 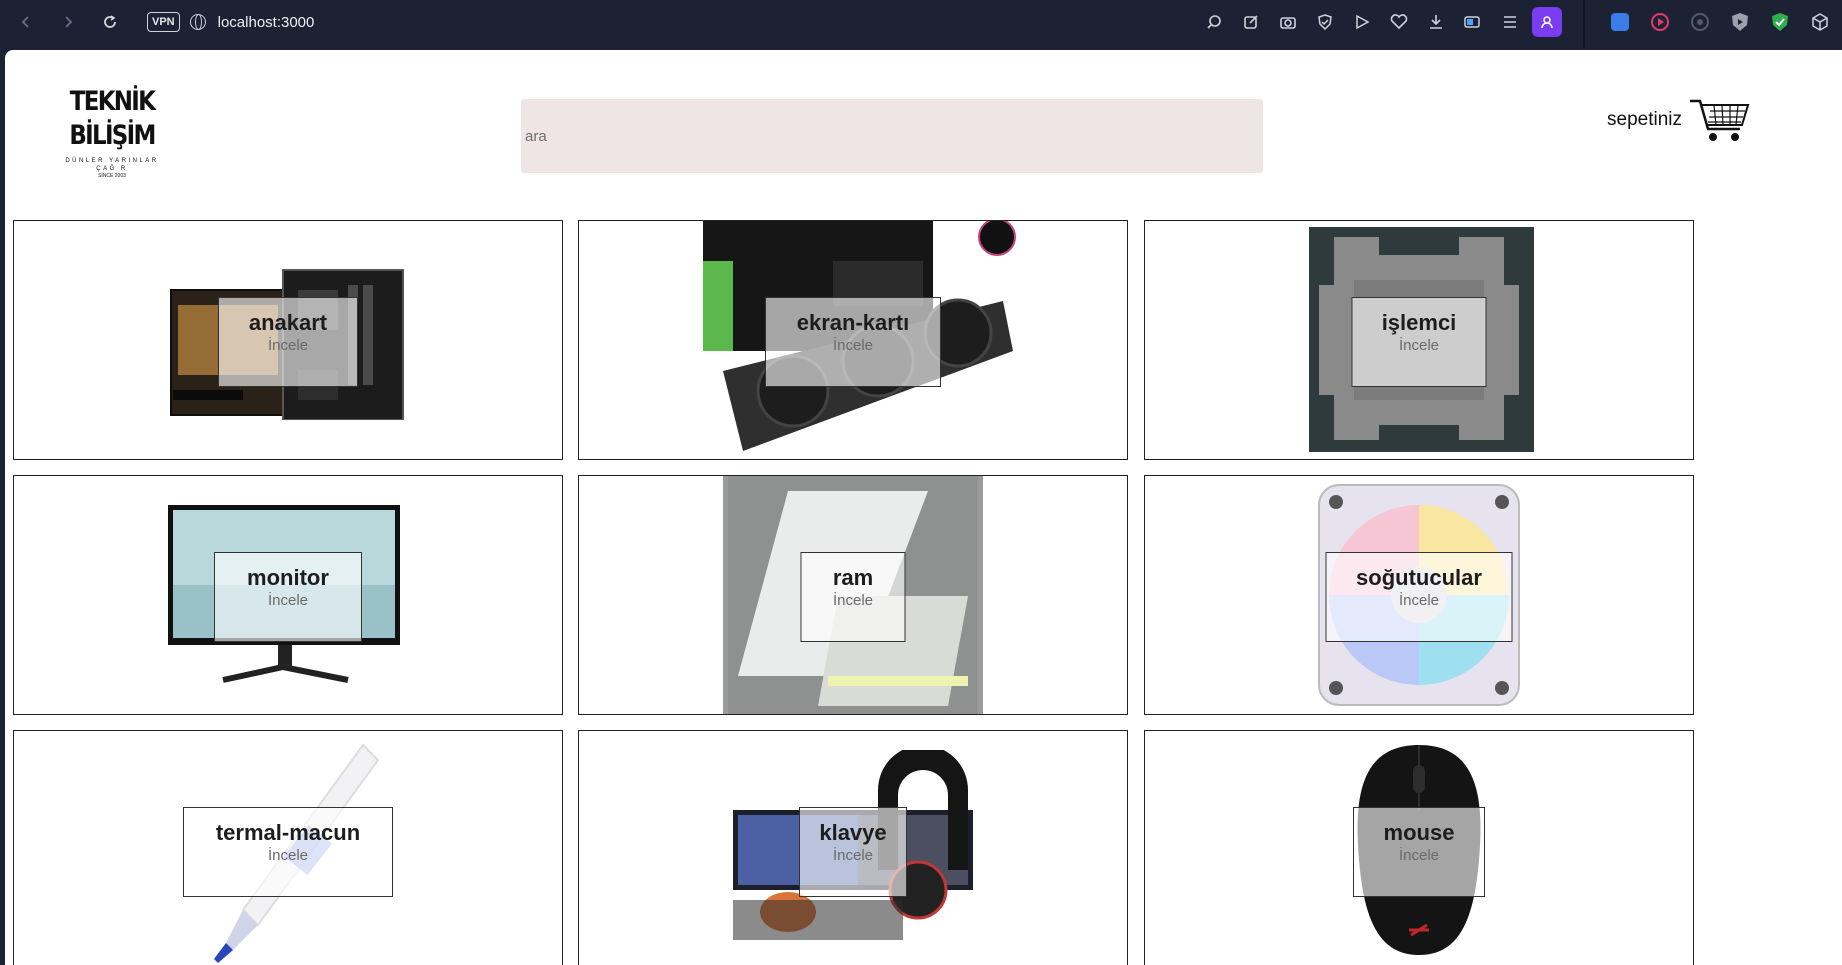 I want to click on forward-button, so click(x=68, y=22).